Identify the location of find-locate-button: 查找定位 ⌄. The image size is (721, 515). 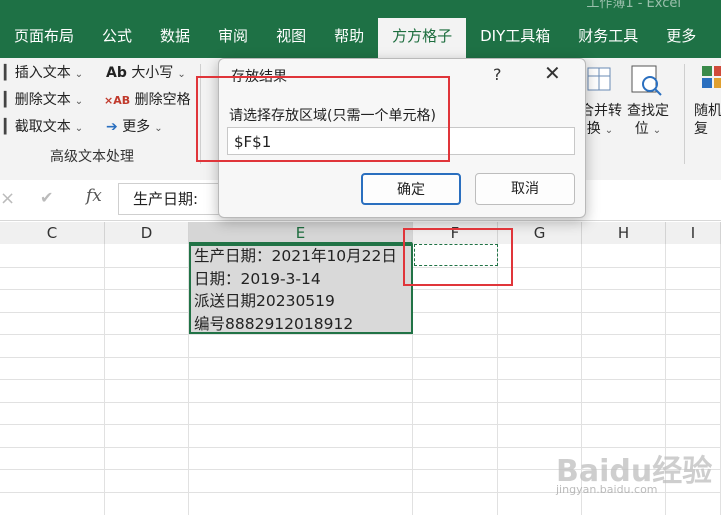
(648, 121).